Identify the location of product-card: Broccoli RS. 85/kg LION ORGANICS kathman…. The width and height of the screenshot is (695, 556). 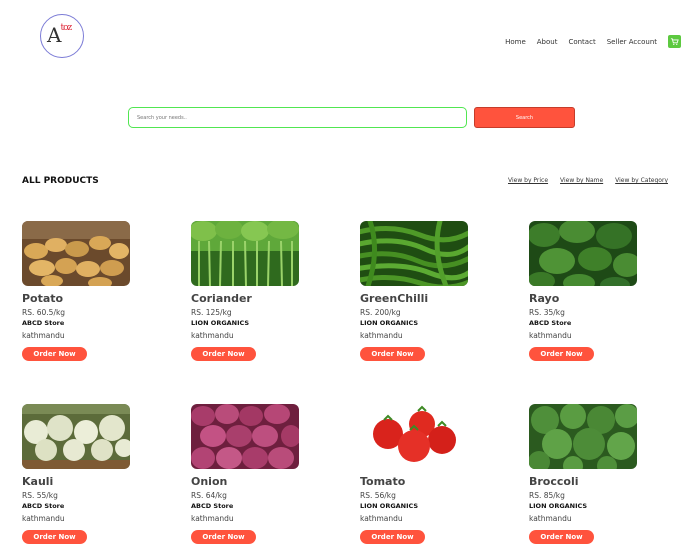
(589, 479).